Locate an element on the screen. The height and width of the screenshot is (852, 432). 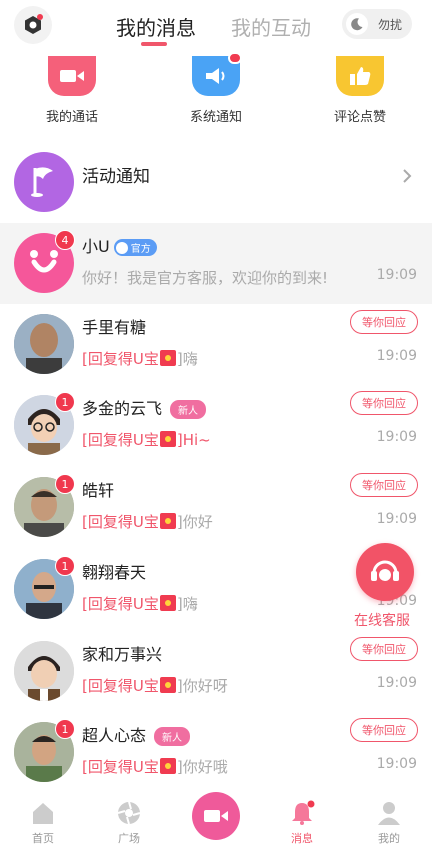
nav-me: 我的 is located at coordinates (389, 820).